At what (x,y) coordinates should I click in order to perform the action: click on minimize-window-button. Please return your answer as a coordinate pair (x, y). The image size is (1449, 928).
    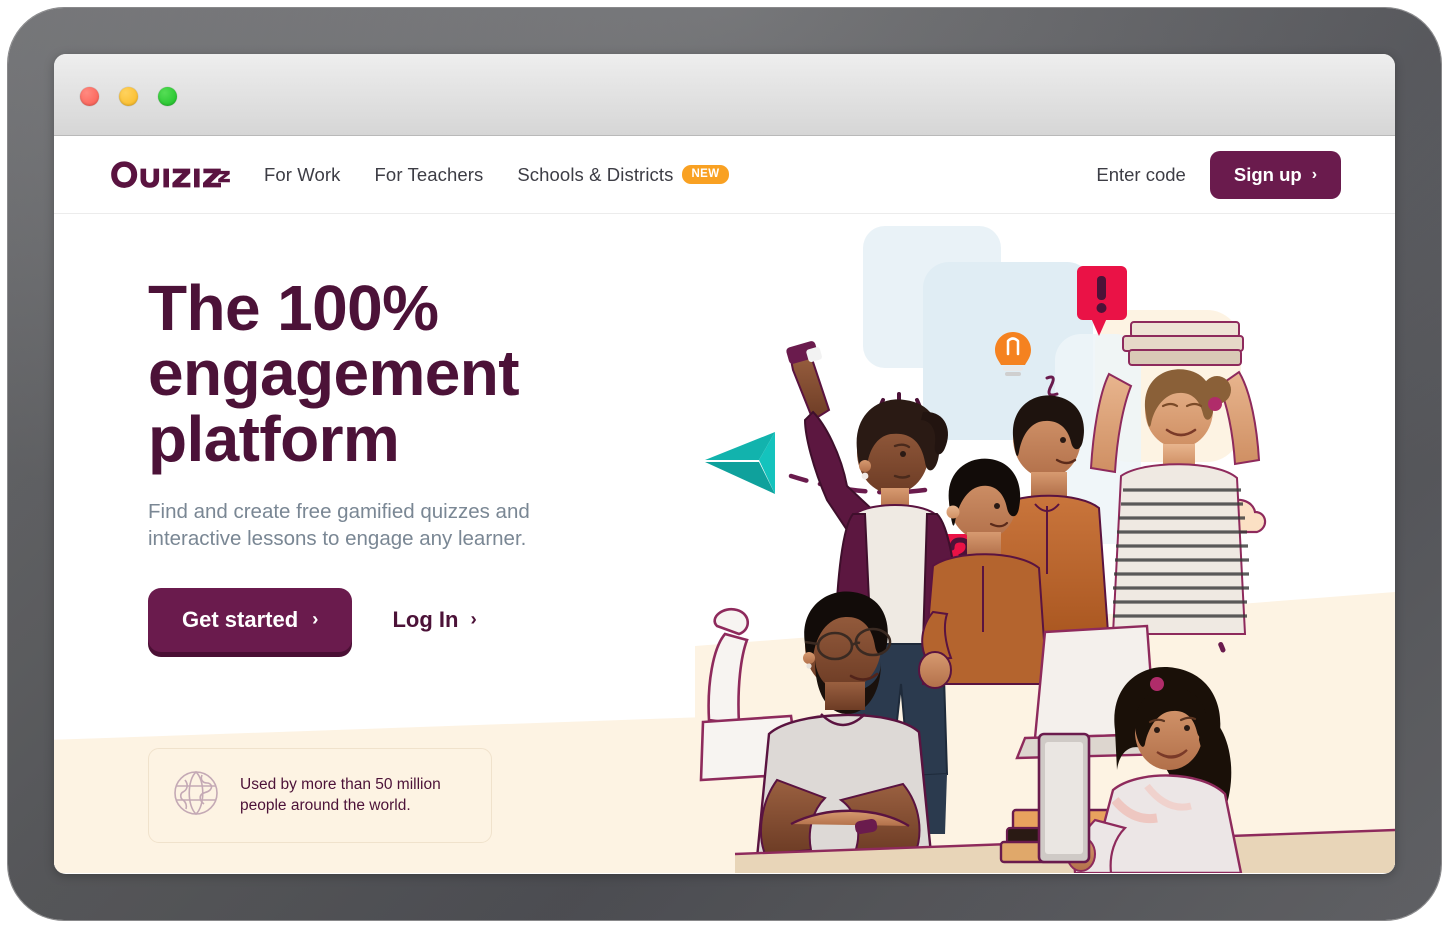
    Looking at the image, I should click on (128, 96).